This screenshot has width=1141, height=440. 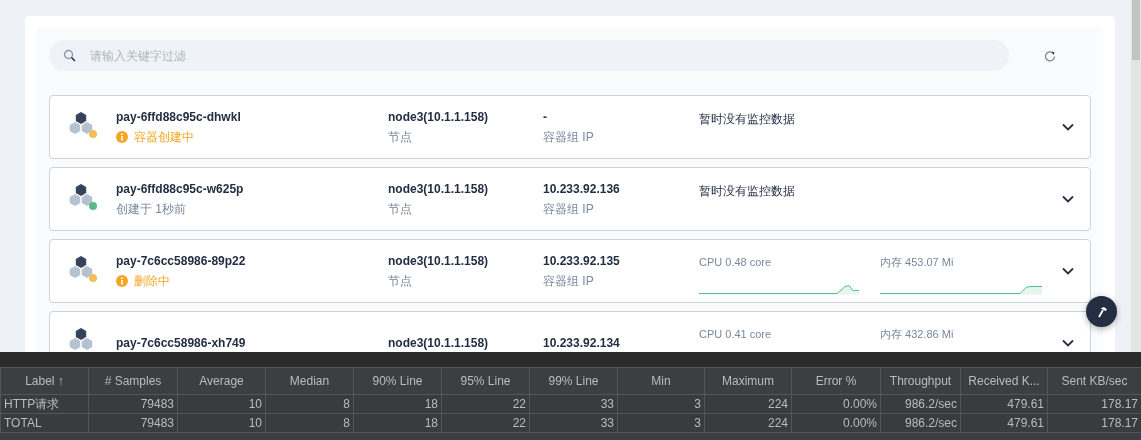 What do you see at coordinates (181, 261) in the screenshot?
I see `pod-name: pay-7c6cc58986-89p22` at bounding box center [181, 261].